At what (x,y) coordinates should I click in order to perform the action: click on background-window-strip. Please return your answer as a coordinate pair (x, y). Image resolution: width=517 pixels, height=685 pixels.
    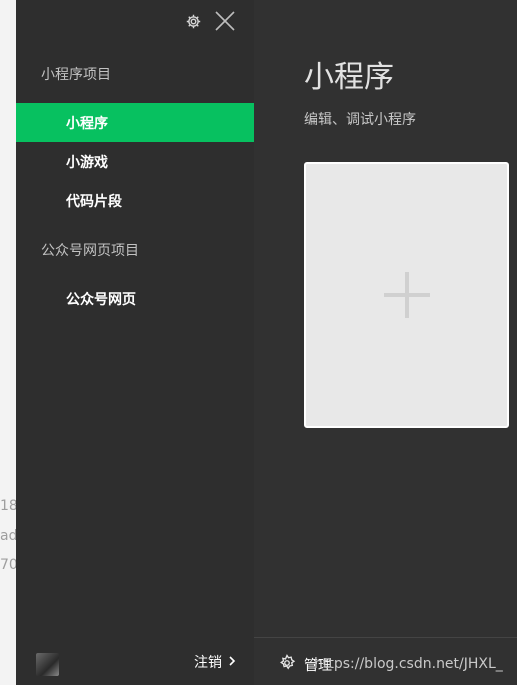
    Looking at the image, I should click on (8, 342).